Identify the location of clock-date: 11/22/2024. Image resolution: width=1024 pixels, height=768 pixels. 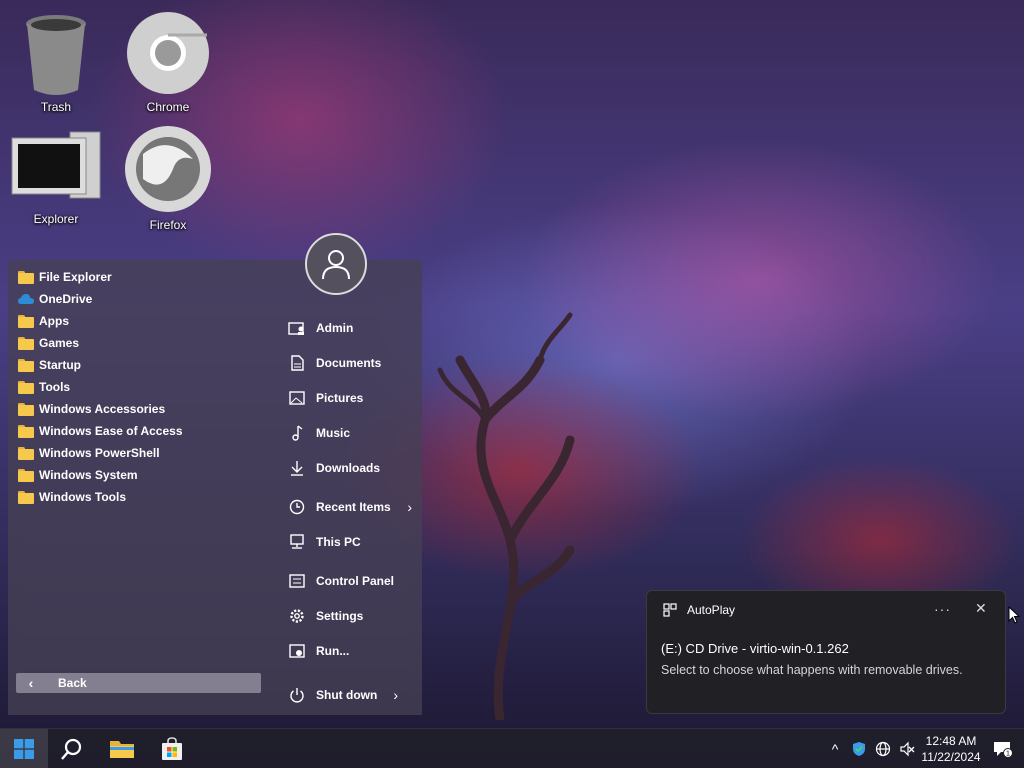
(951, 757).